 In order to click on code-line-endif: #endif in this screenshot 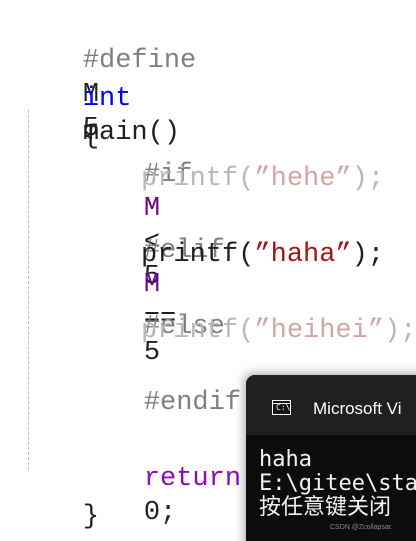, I will do `click(160, 385)`.